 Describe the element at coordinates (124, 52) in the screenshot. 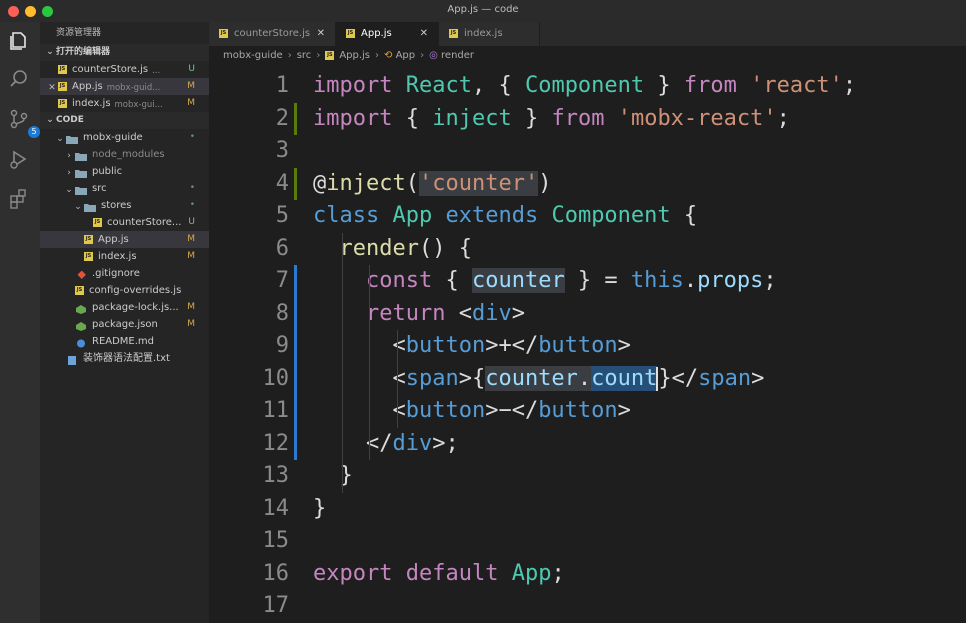

I see `open-editors-header: ⌄ 打开的编辑器` at that location.